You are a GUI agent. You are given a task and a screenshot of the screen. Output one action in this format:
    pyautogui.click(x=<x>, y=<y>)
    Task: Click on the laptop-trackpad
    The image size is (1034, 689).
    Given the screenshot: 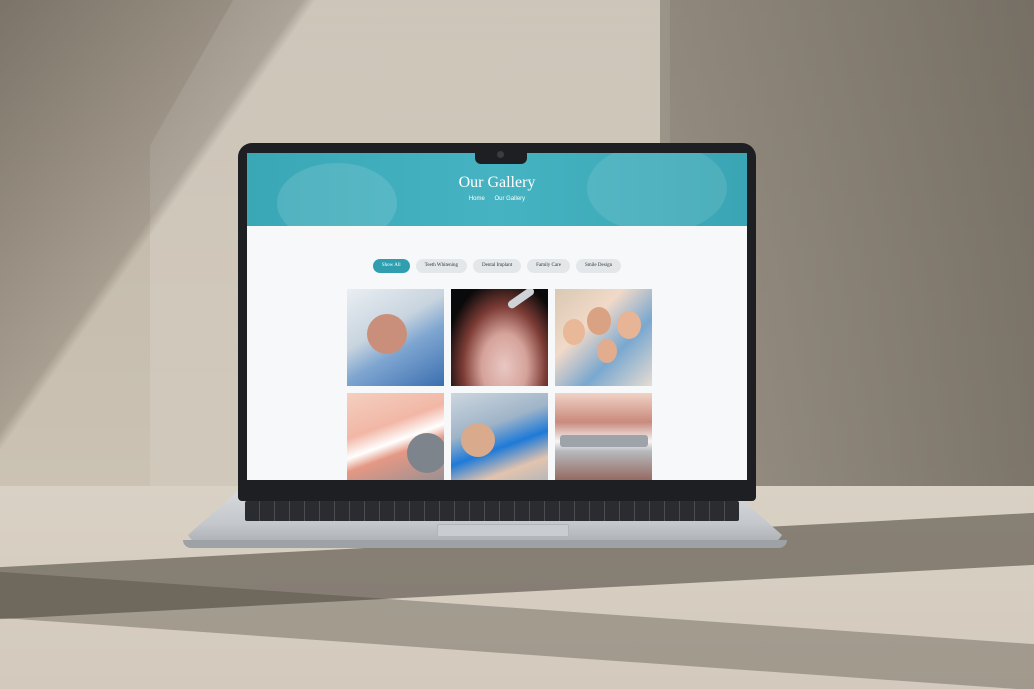 What is the action you would take?
    pyautogui.click(x=503, y=530)
    